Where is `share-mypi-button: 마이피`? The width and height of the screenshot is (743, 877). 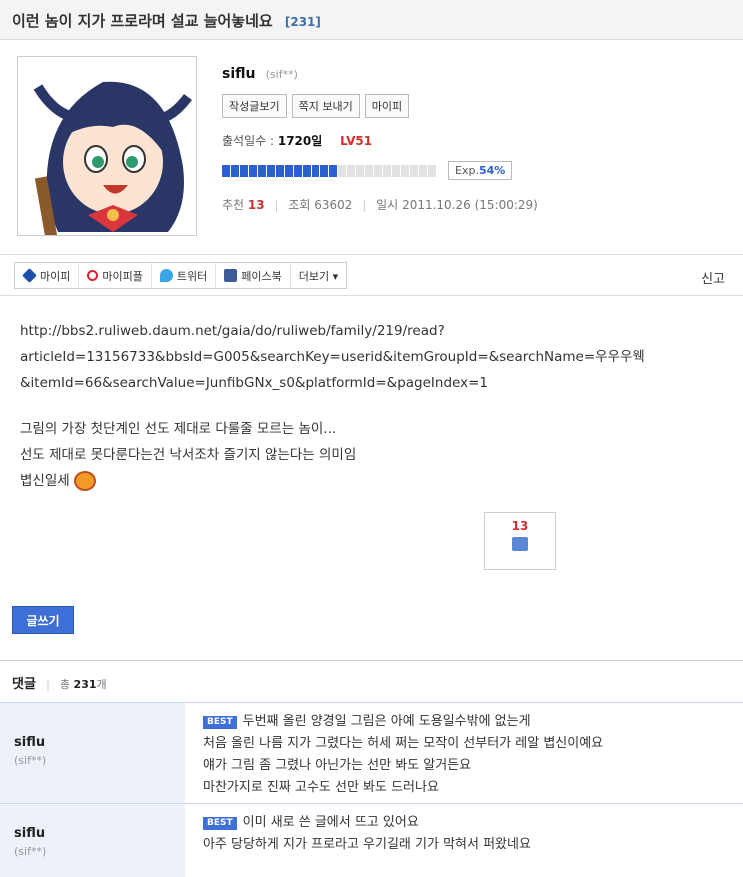
share-mypi-button: 마이피 is located at coordinates (46, 275).